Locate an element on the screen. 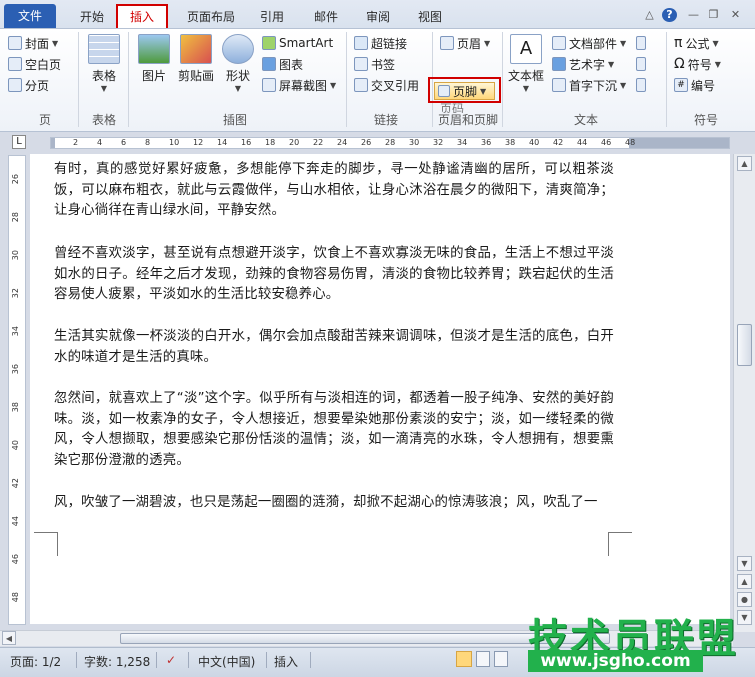  pi-icon: π is located at coordinates (678, 43).